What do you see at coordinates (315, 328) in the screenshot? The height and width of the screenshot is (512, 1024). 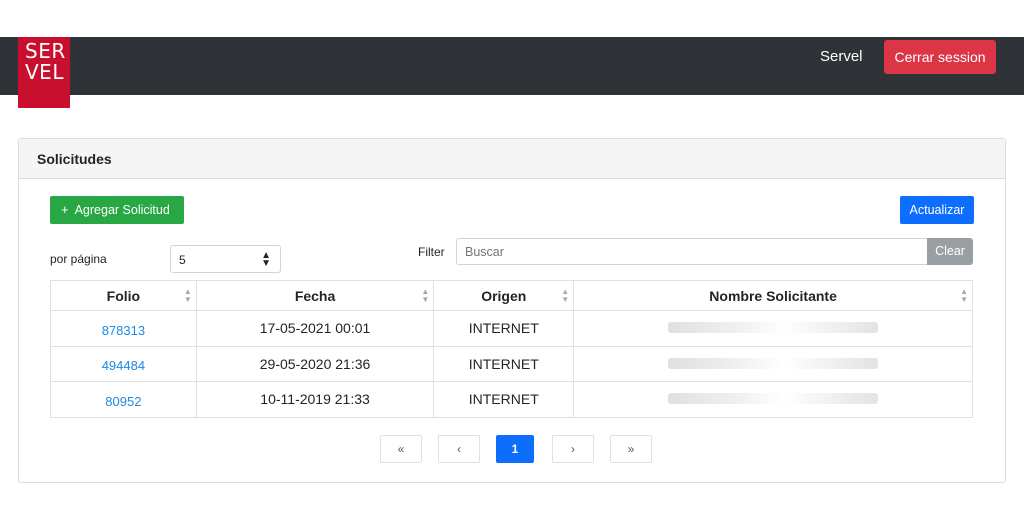 I see `fecha-cell: 17-05-2021 00:01` at bounding box center [315, 328].